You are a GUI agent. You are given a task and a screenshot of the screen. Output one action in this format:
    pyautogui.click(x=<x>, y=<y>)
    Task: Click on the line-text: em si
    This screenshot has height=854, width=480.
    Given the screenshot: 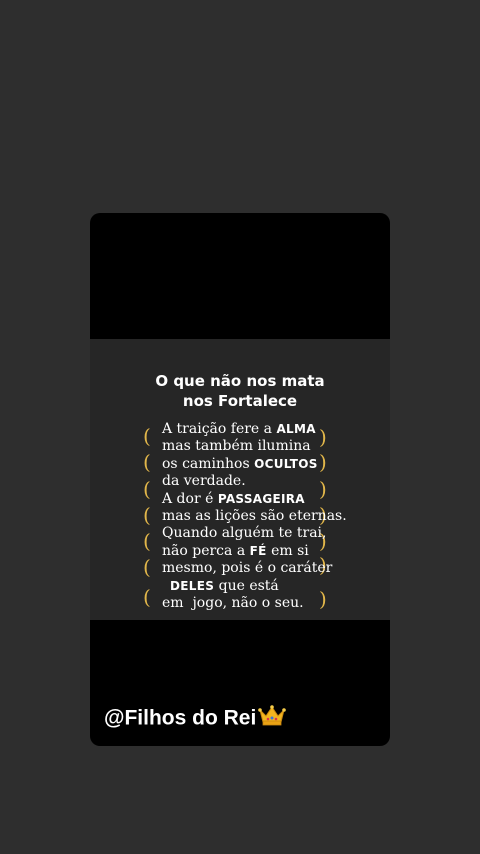 What is the action you would take?
    pyautogui.click(x=287, y=550)
    